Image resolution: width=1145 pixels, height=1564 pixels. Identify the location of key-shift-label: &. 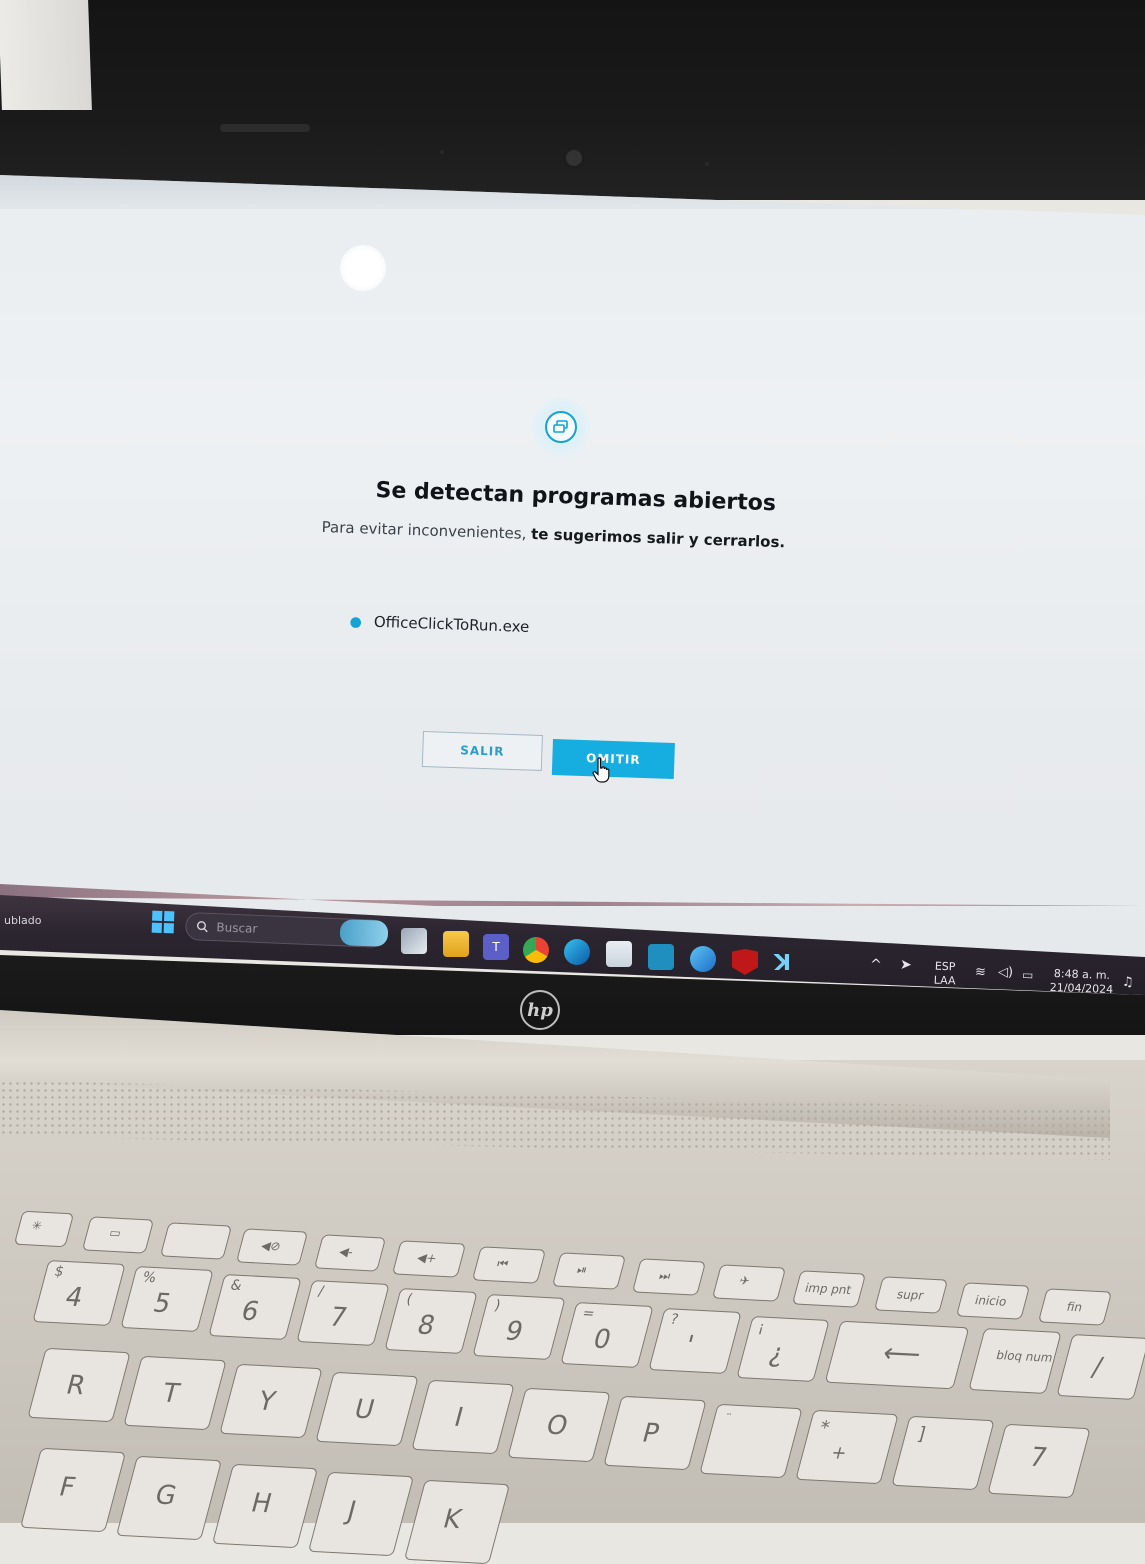
(236, 1286).